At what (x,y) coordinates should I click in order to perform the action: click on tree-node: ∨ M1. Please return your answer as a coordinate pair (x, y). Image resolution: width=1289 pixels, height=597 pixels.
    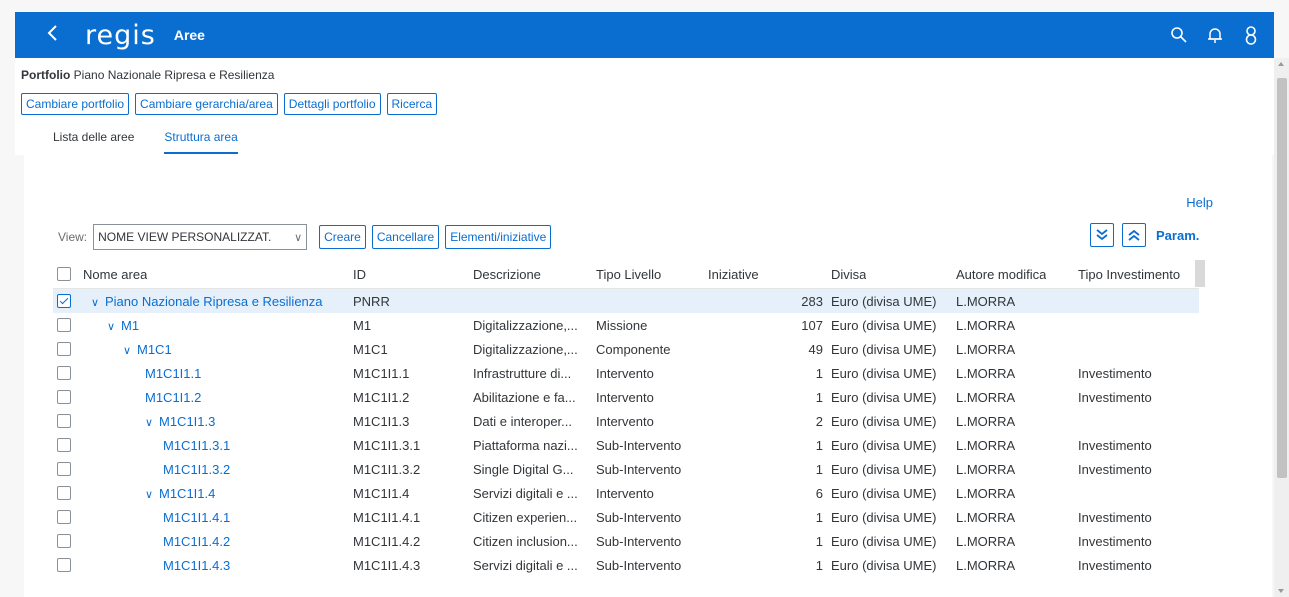
    Looking at the image, I should click on (123, 325).